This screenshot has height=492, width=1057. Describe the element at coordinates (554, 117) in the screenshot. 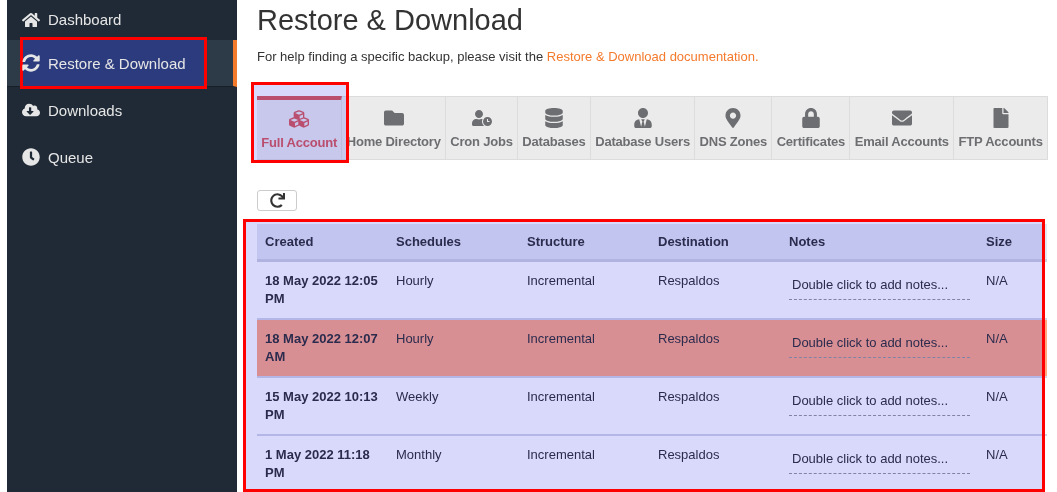

I see `database-icon` at that location.